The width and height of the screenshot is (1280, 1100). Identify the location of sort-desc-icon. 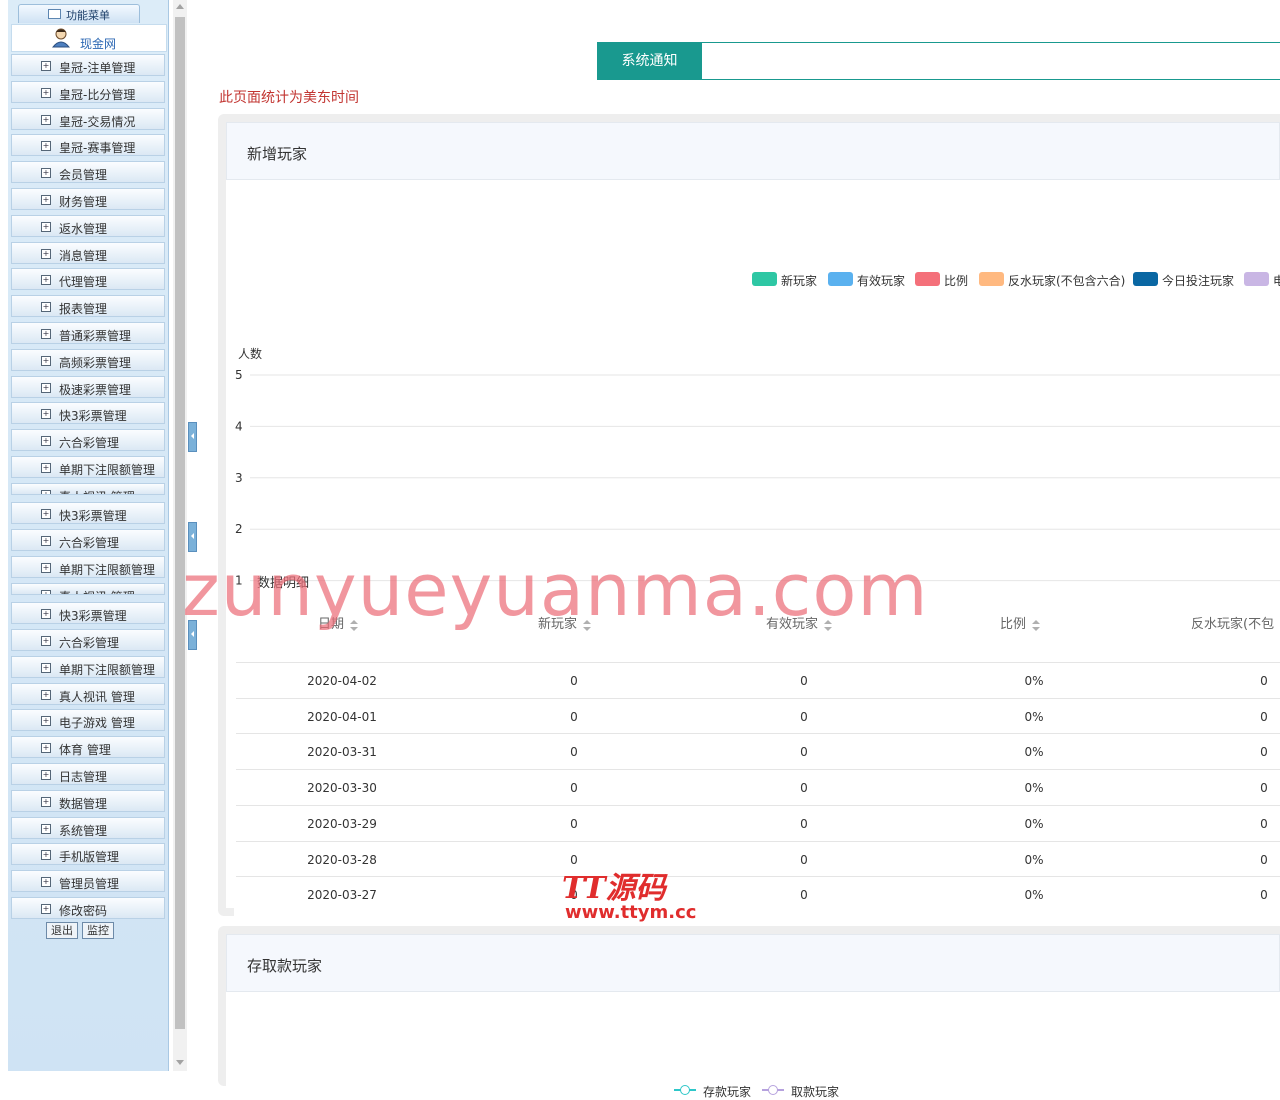
(1036, 628).